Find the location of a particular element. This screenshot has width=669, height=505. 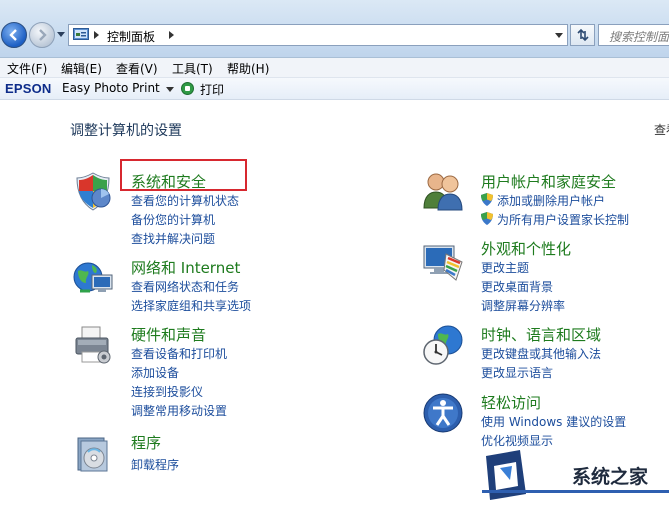

address-field: 控制面板 is located at coordinates (318, 35).